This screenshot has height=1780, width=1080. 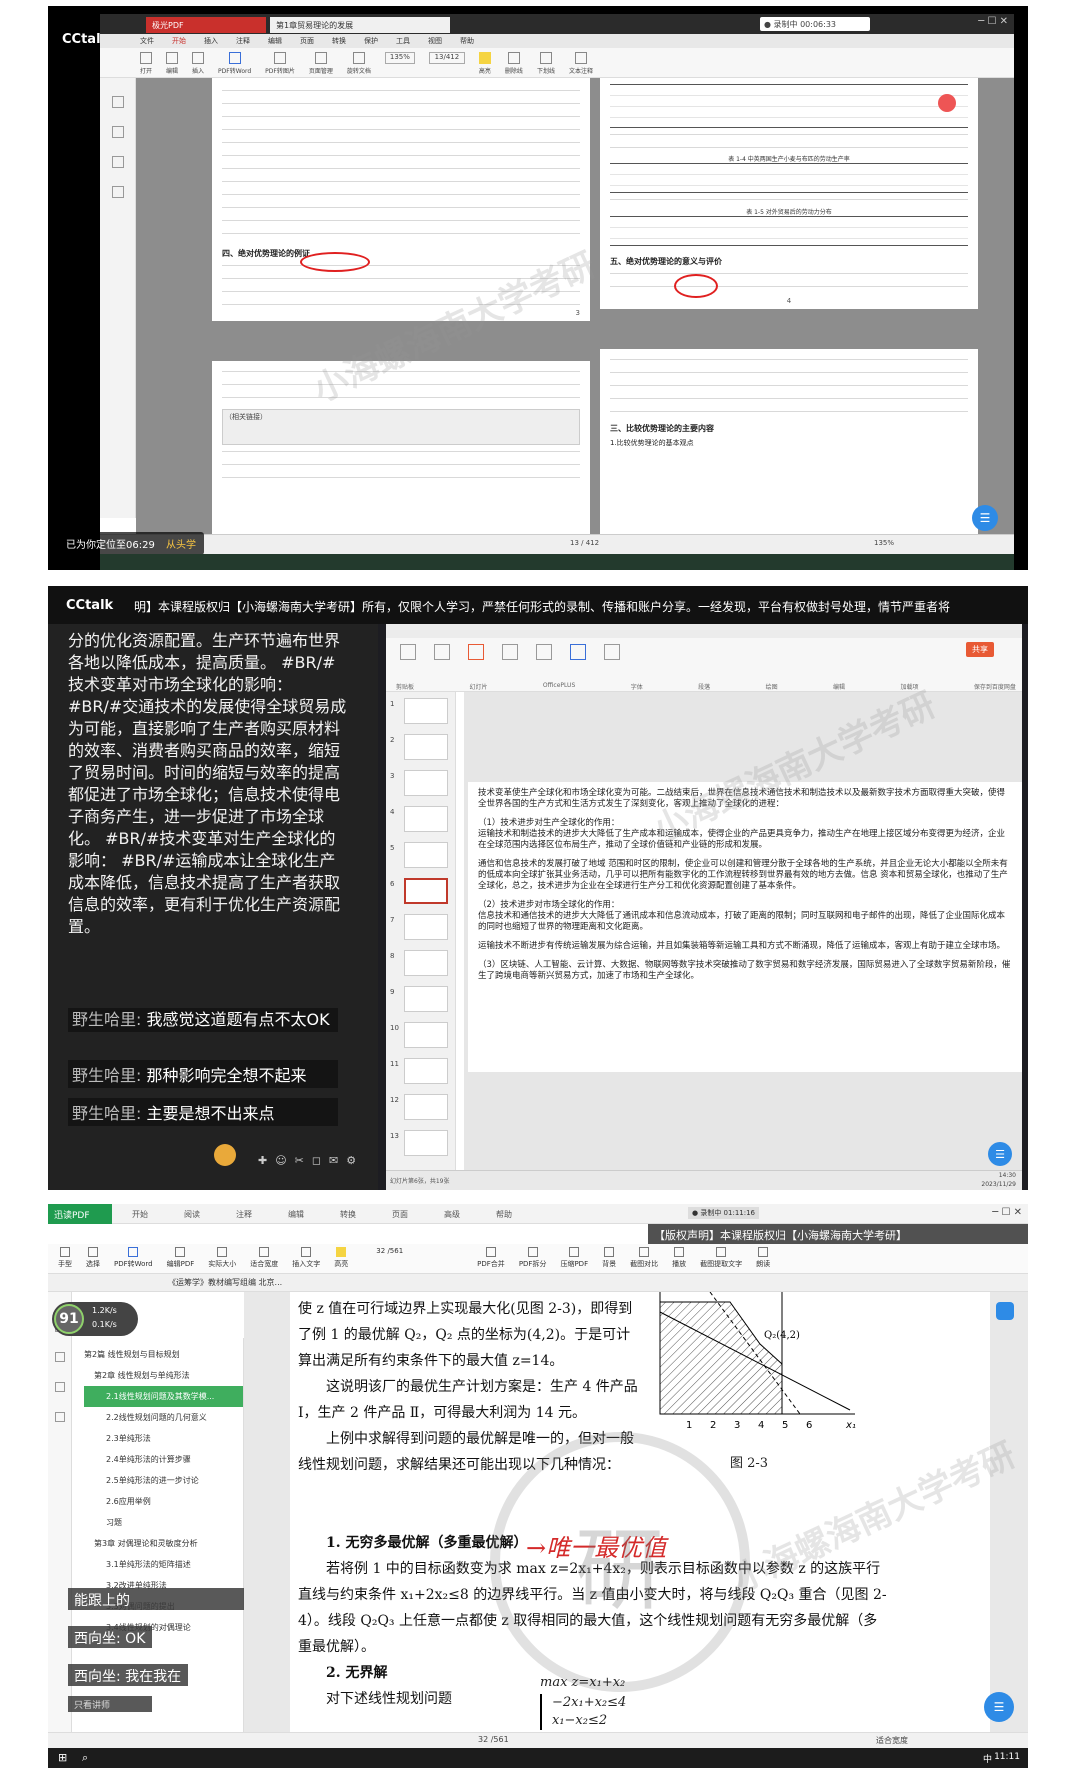 I want to click on tool-page-number: 13/412, so click(x=446, y=64).